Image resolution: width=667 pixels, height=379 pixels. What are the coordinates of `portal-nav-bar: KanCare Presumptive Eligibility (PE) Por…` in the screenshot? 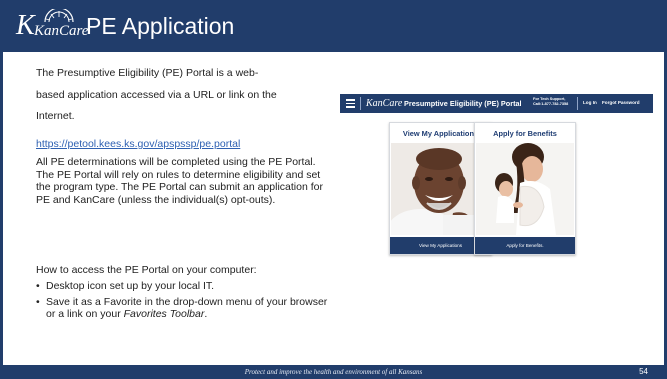 It's located at (496, 103).